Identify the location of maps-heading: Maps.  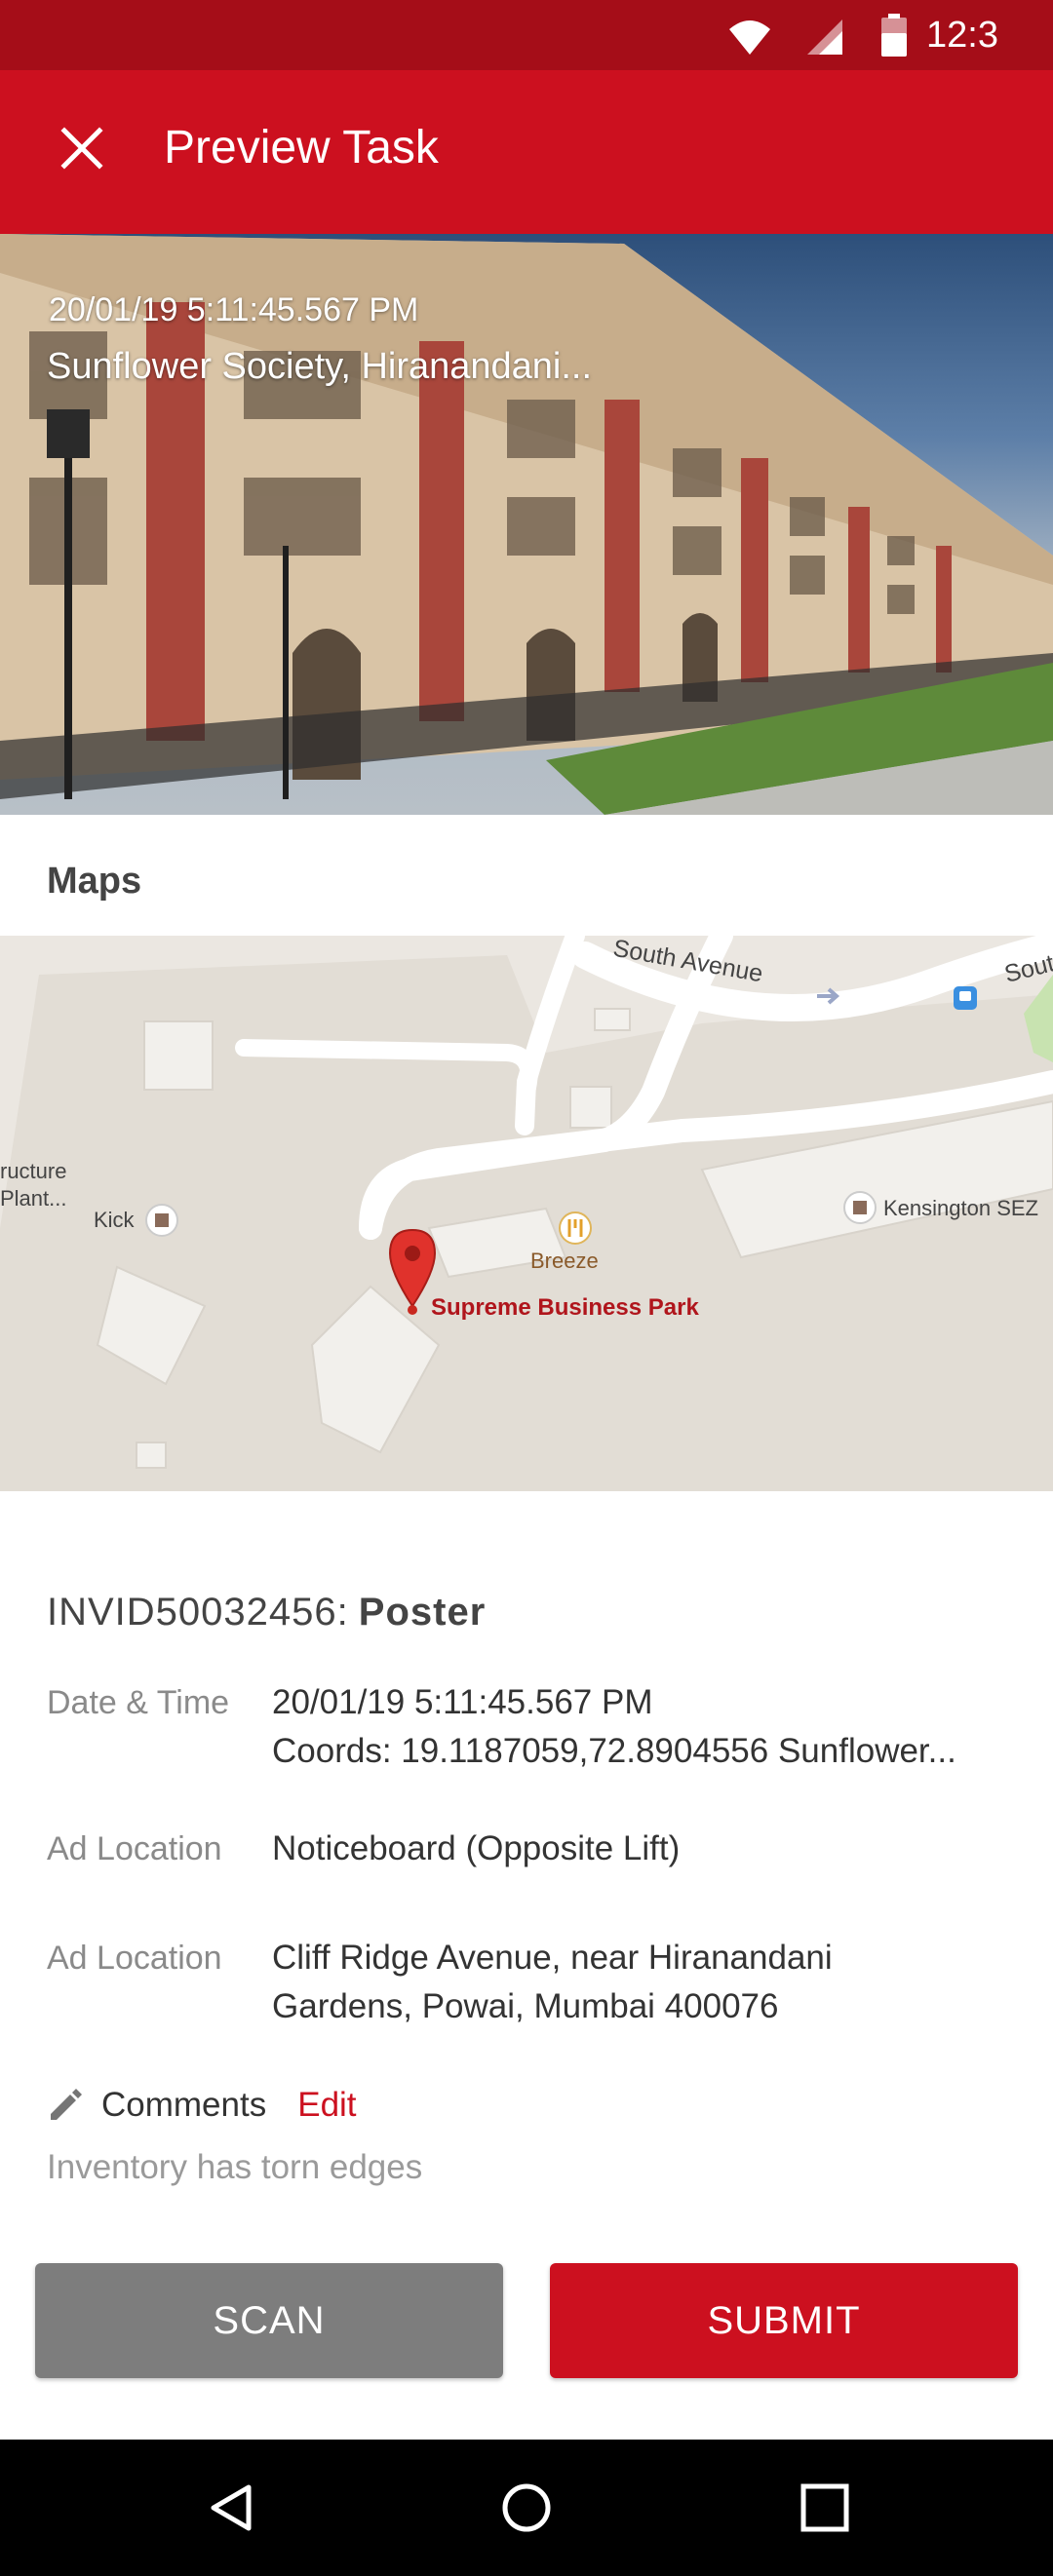
(94, 881).